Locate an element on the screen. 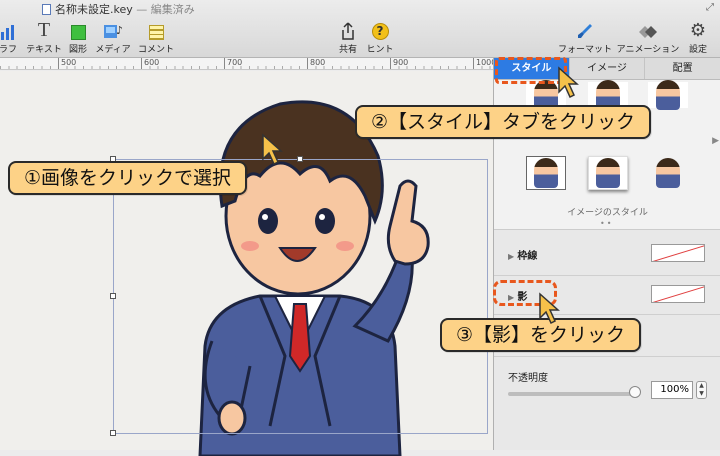 The height and width of the screenshot is (456, 720). document-icon is located at coordinates (46, 9).